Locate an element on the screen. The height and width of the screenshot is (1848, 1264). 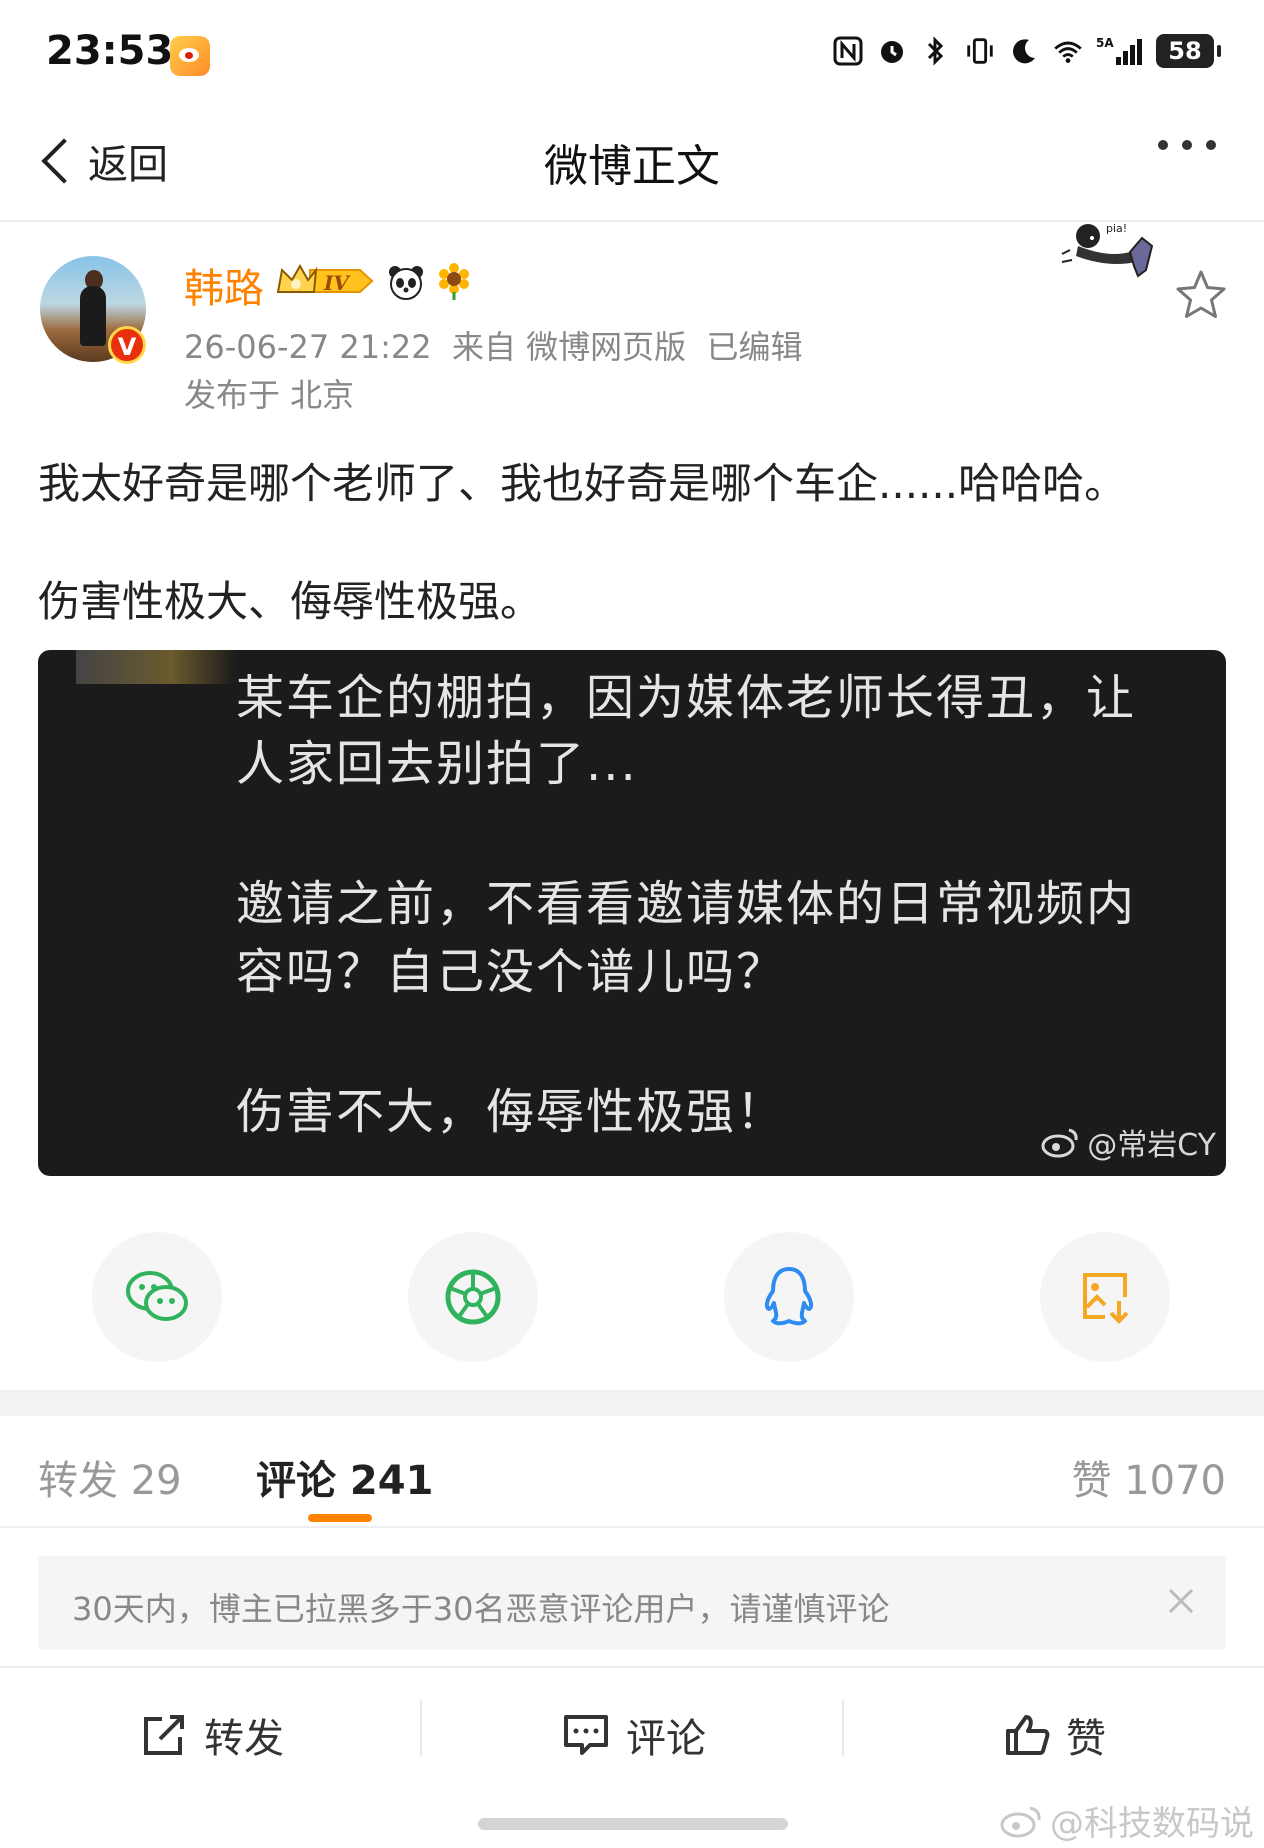
tab-repost: 转发 29 is located at coordinates (110, 1477).